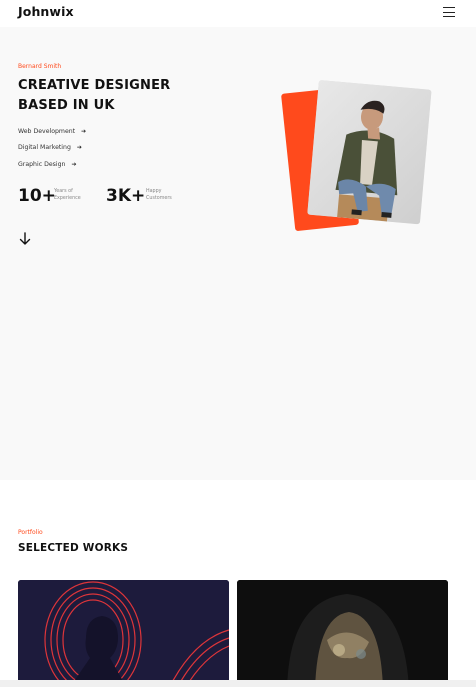 This screenshot has height=687, width=476. I want to click on stat-customers-value: 3K+, so click(126, 196).